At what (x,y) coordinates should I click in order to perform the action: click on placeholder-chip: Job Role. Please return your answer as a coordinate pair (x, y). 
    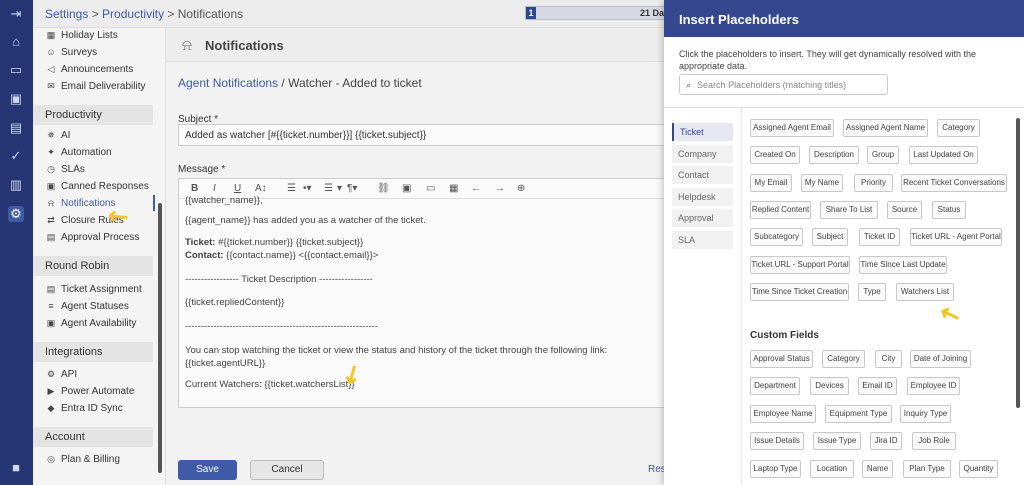
    Looking at the image, I should click on (934, 441).